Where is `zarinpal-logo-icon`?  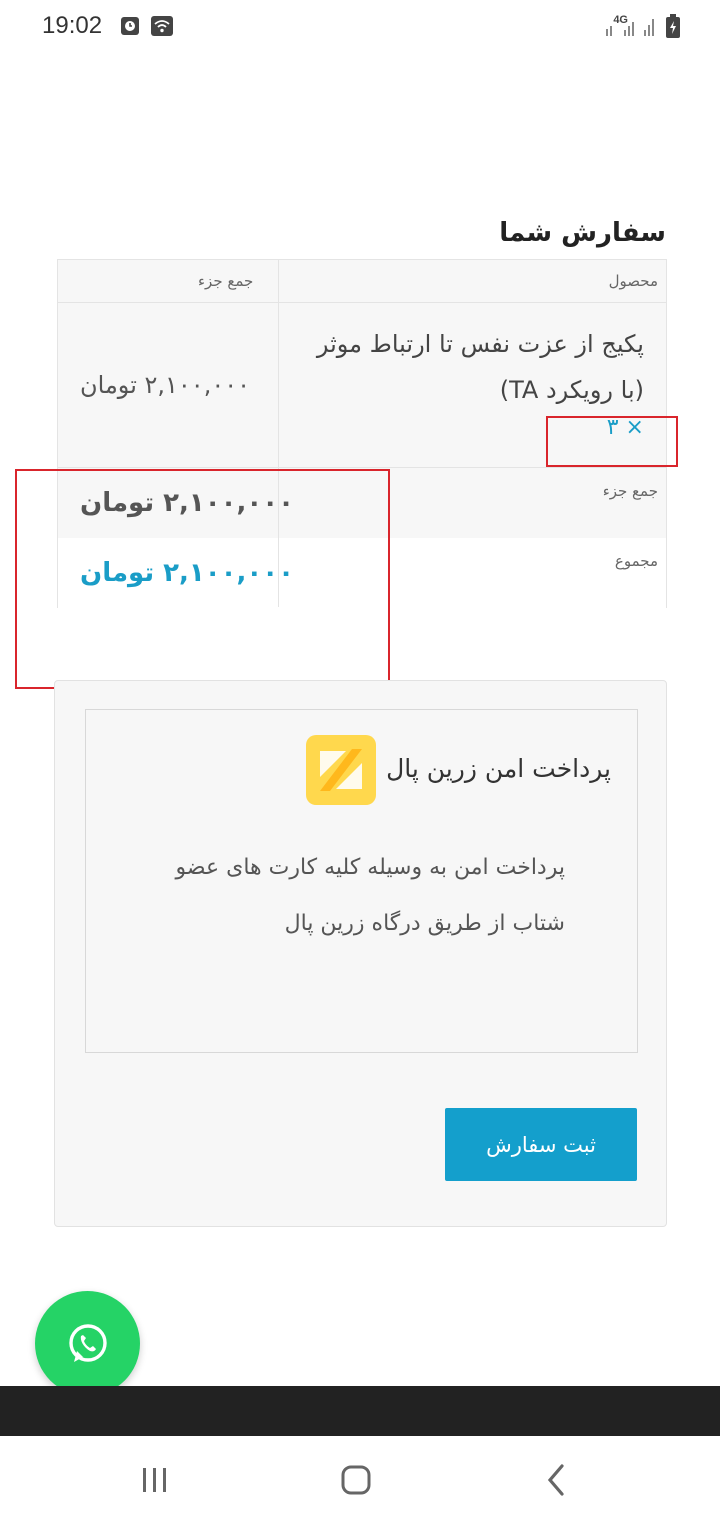 zarinpal-logo-icon is located at coordinates (341, 770).